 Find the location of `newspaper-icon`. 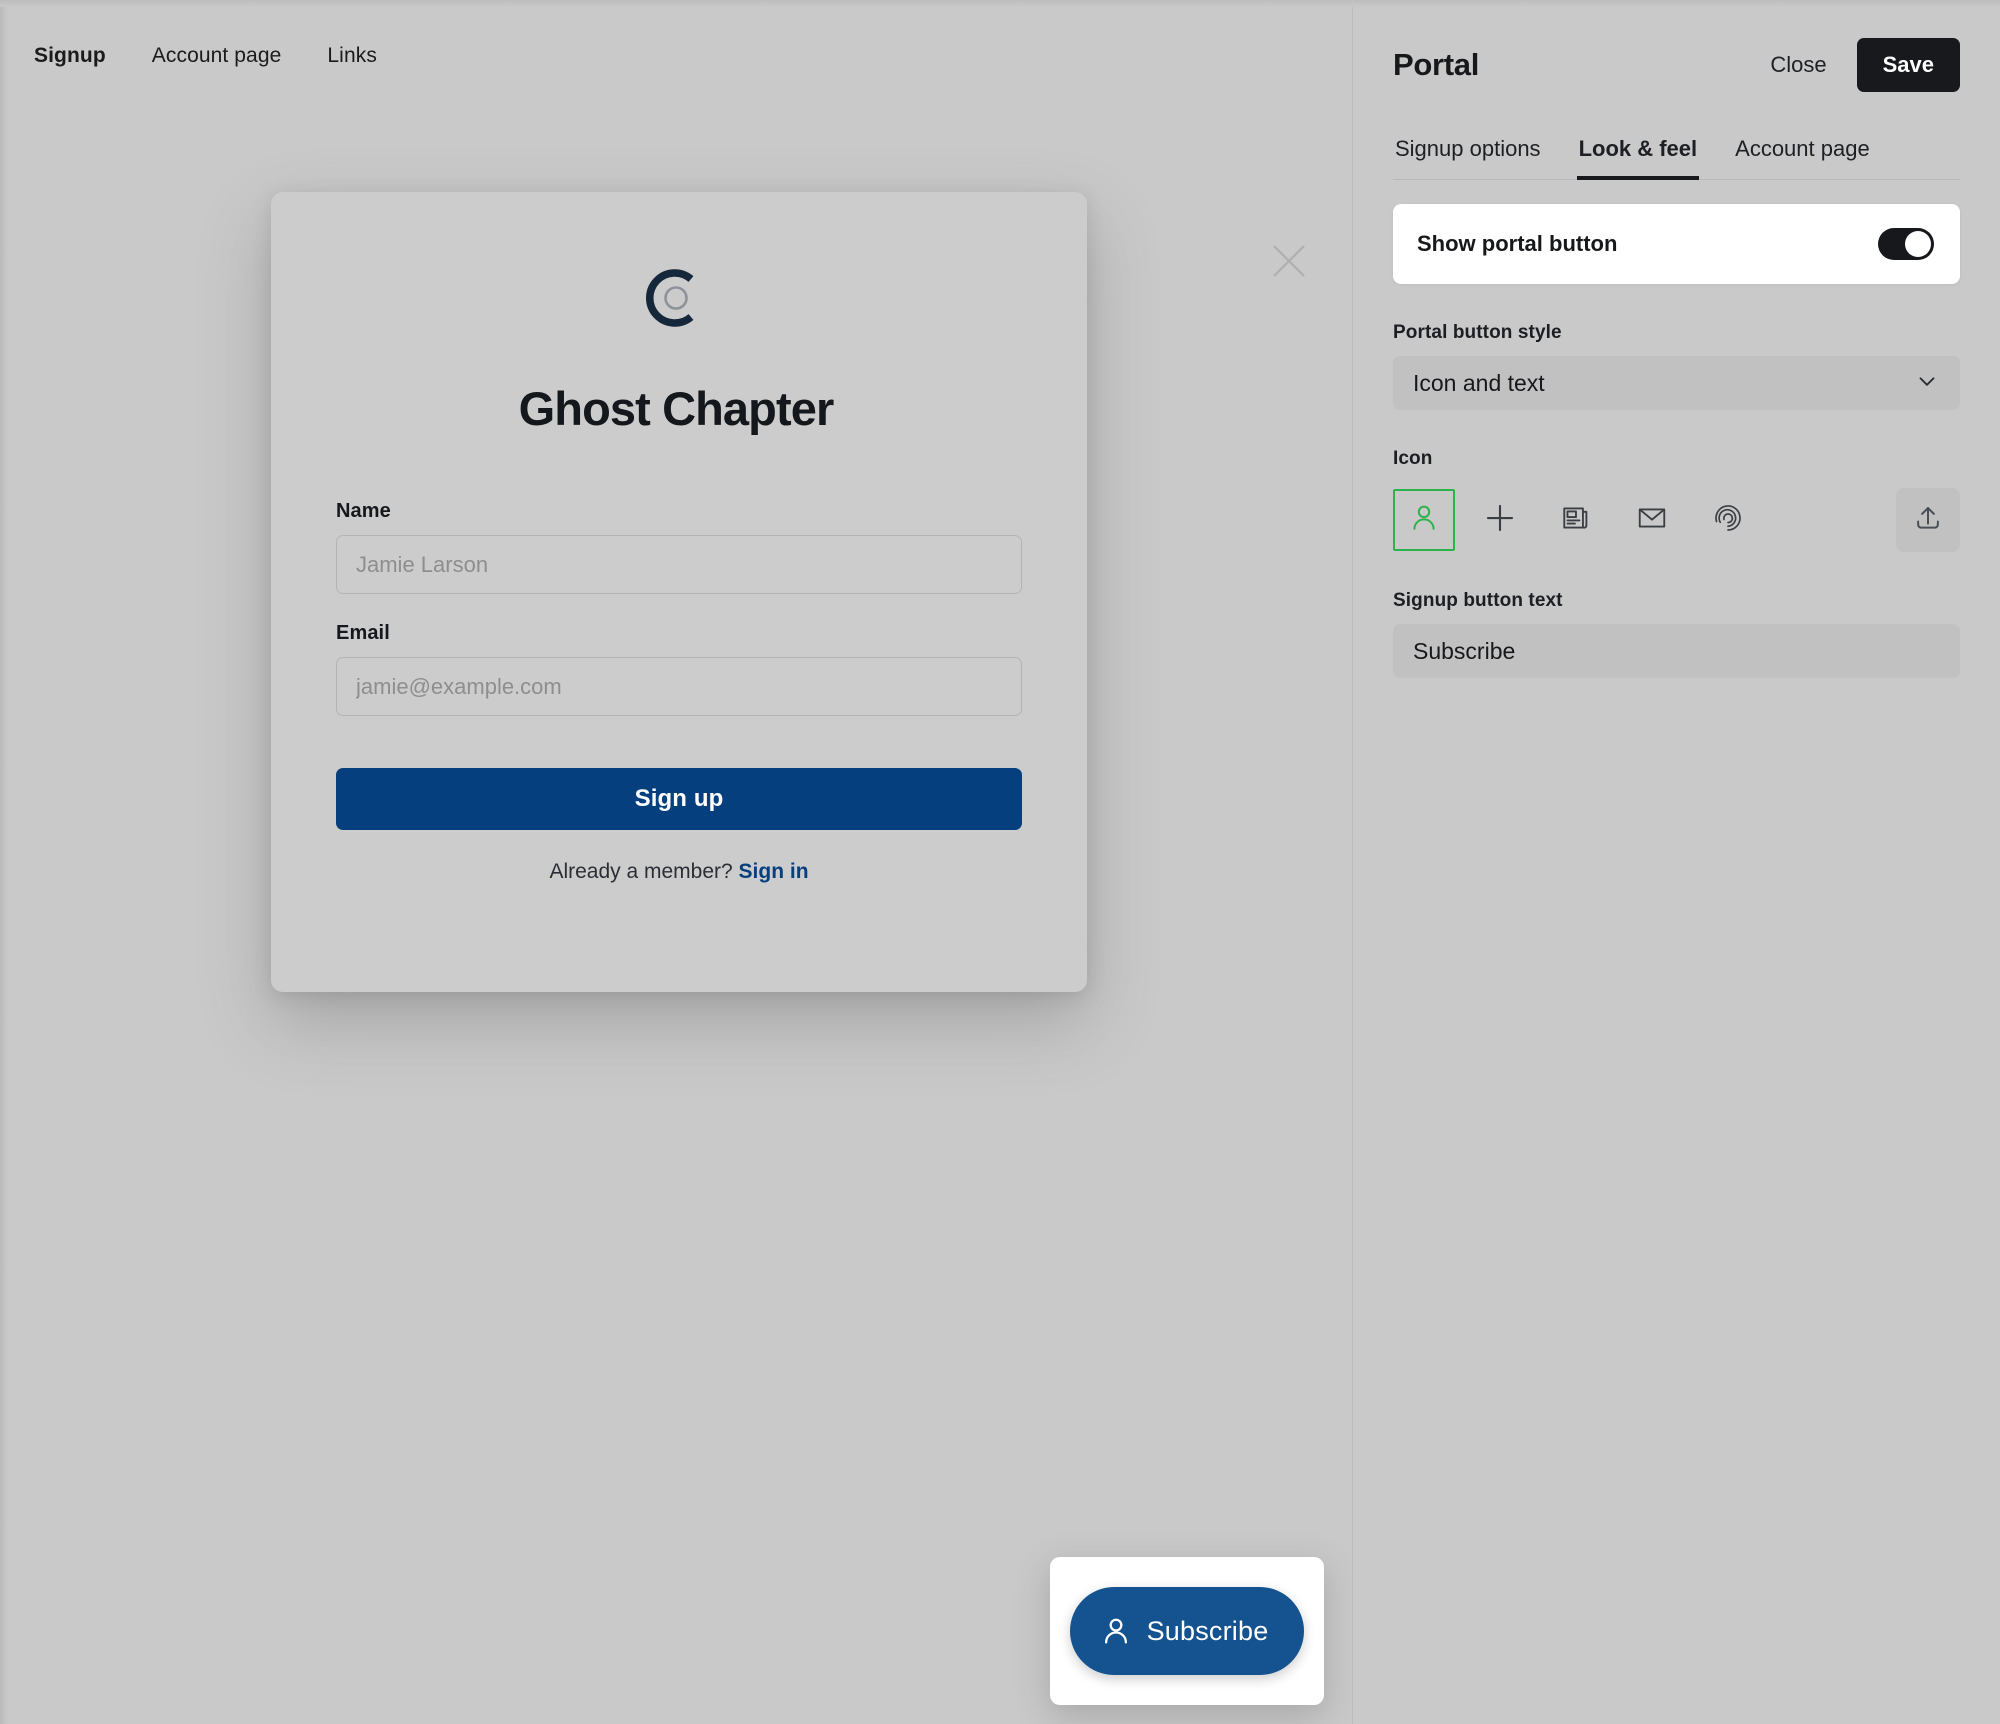

newspaper-icon is located at coordinates (1576, 520).